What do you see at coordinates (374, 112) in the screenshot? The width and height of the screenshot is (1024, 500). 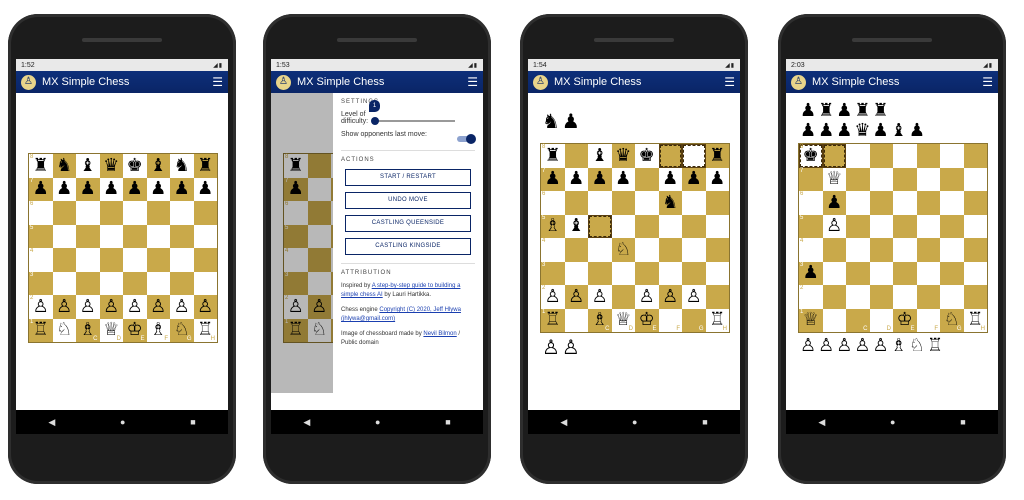 I see `slider-thumb: 1` at bounding box center [374, 112].